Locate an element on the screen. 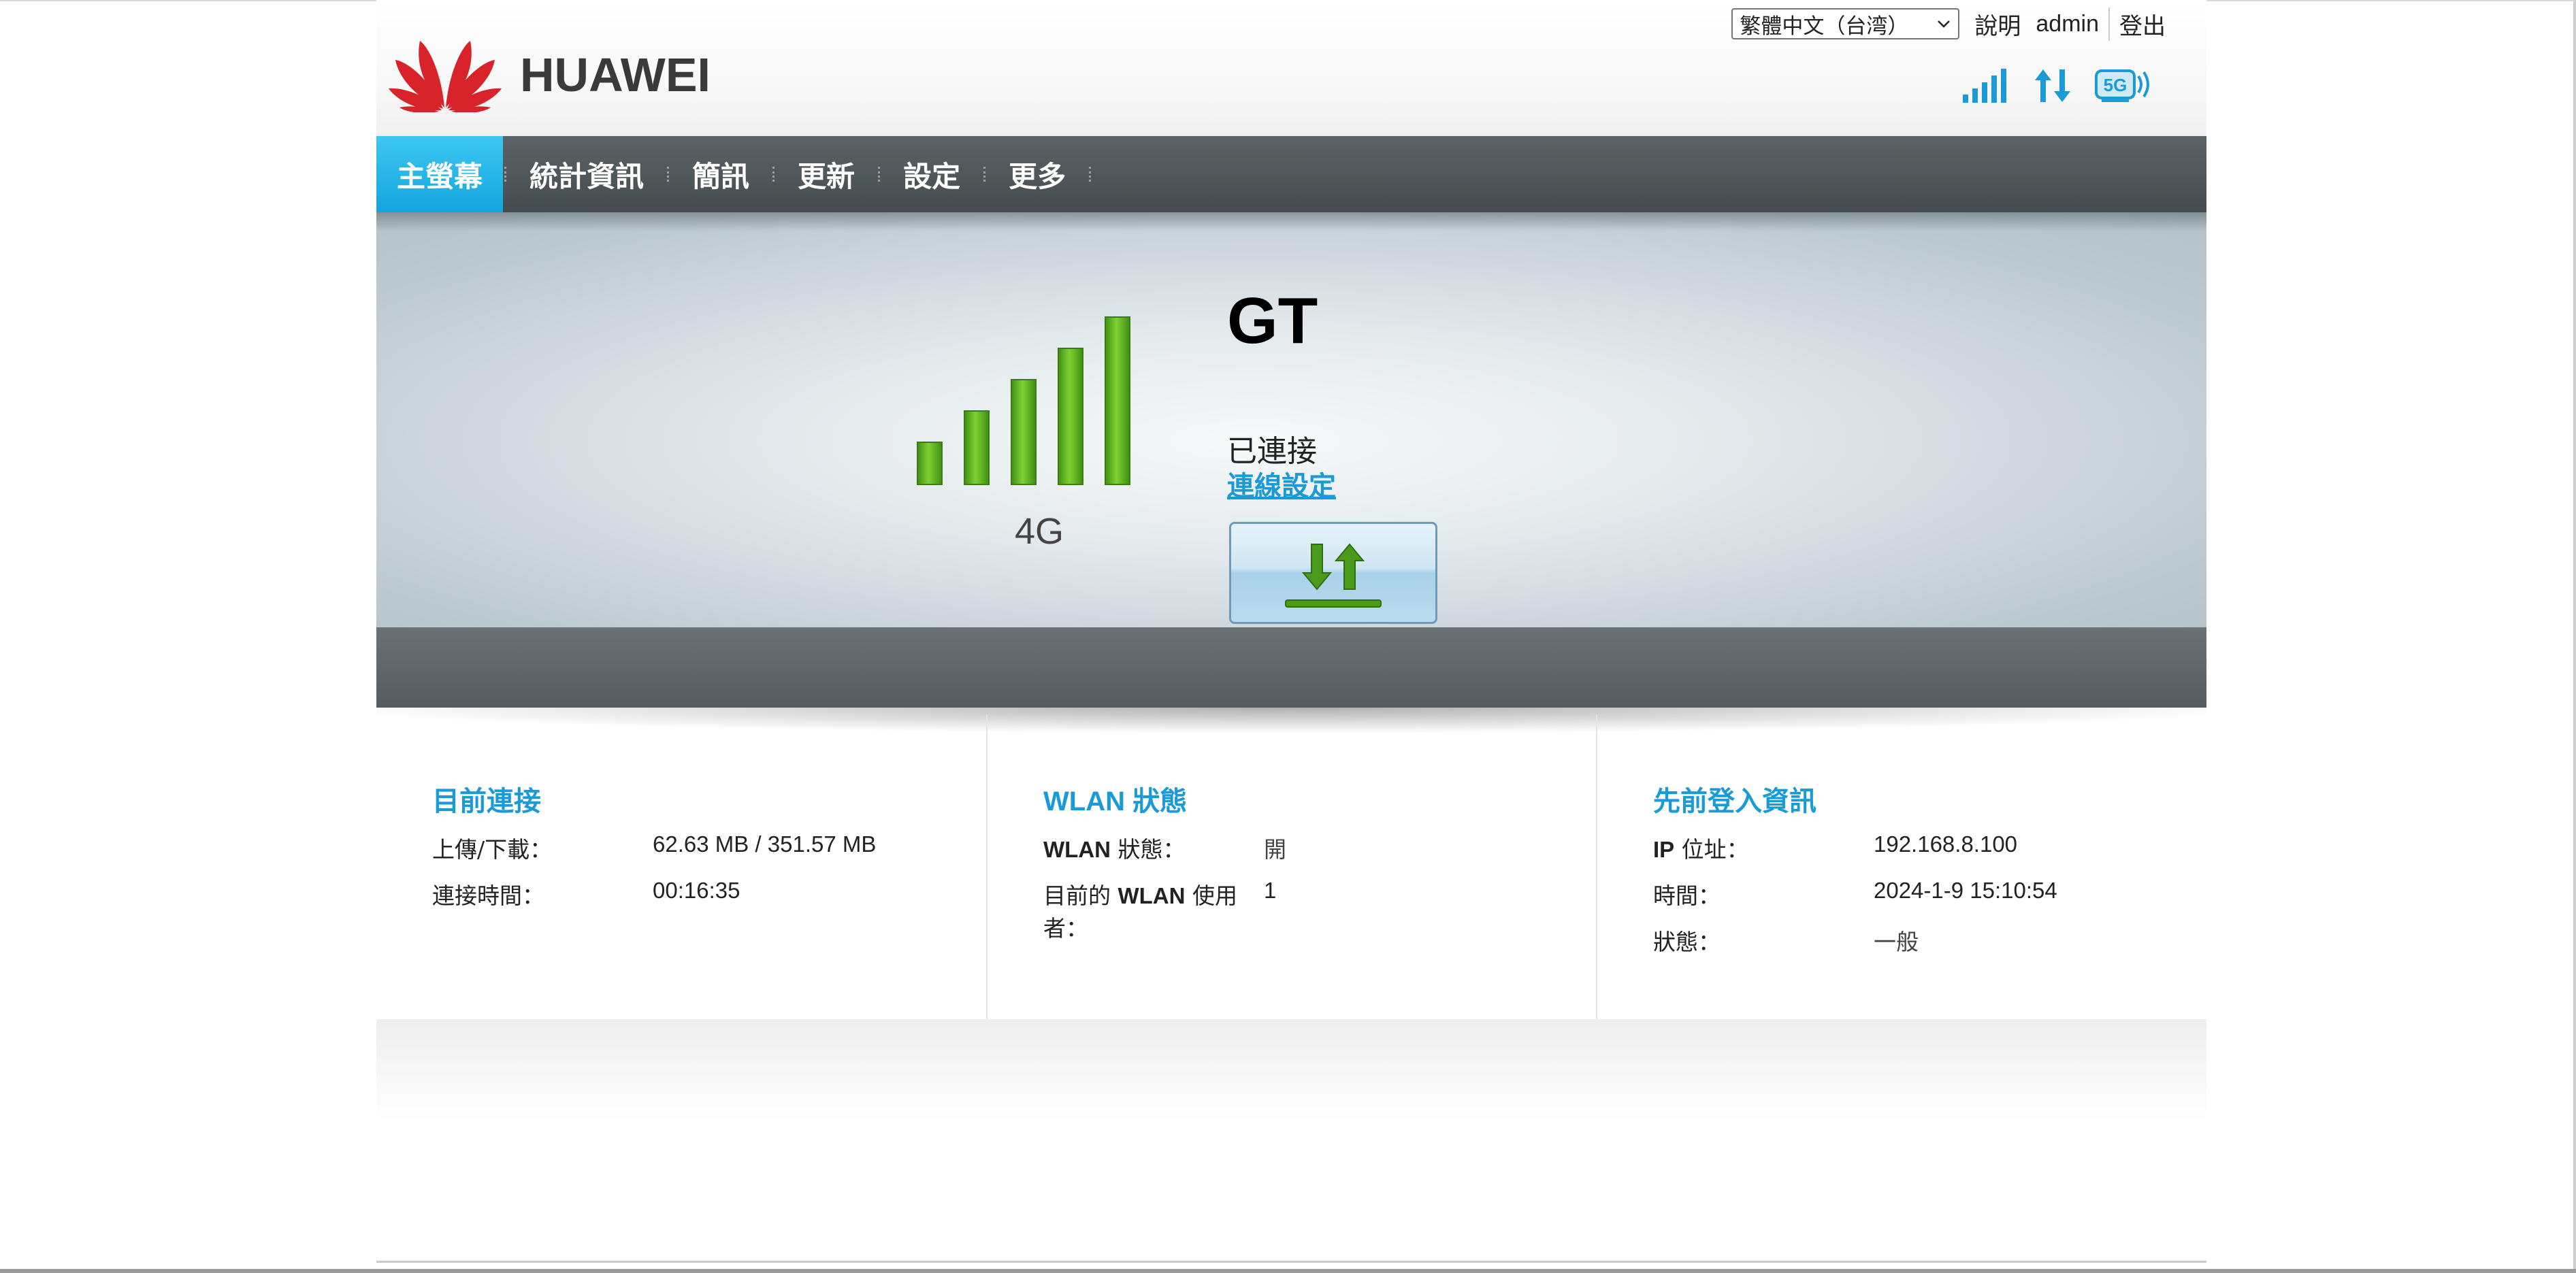  wlan-status-panel: WLAN 狀態 WLAN 狀態： 開 目前的 WLAN 使用者： 1 is located at coordinates (1291, 867).